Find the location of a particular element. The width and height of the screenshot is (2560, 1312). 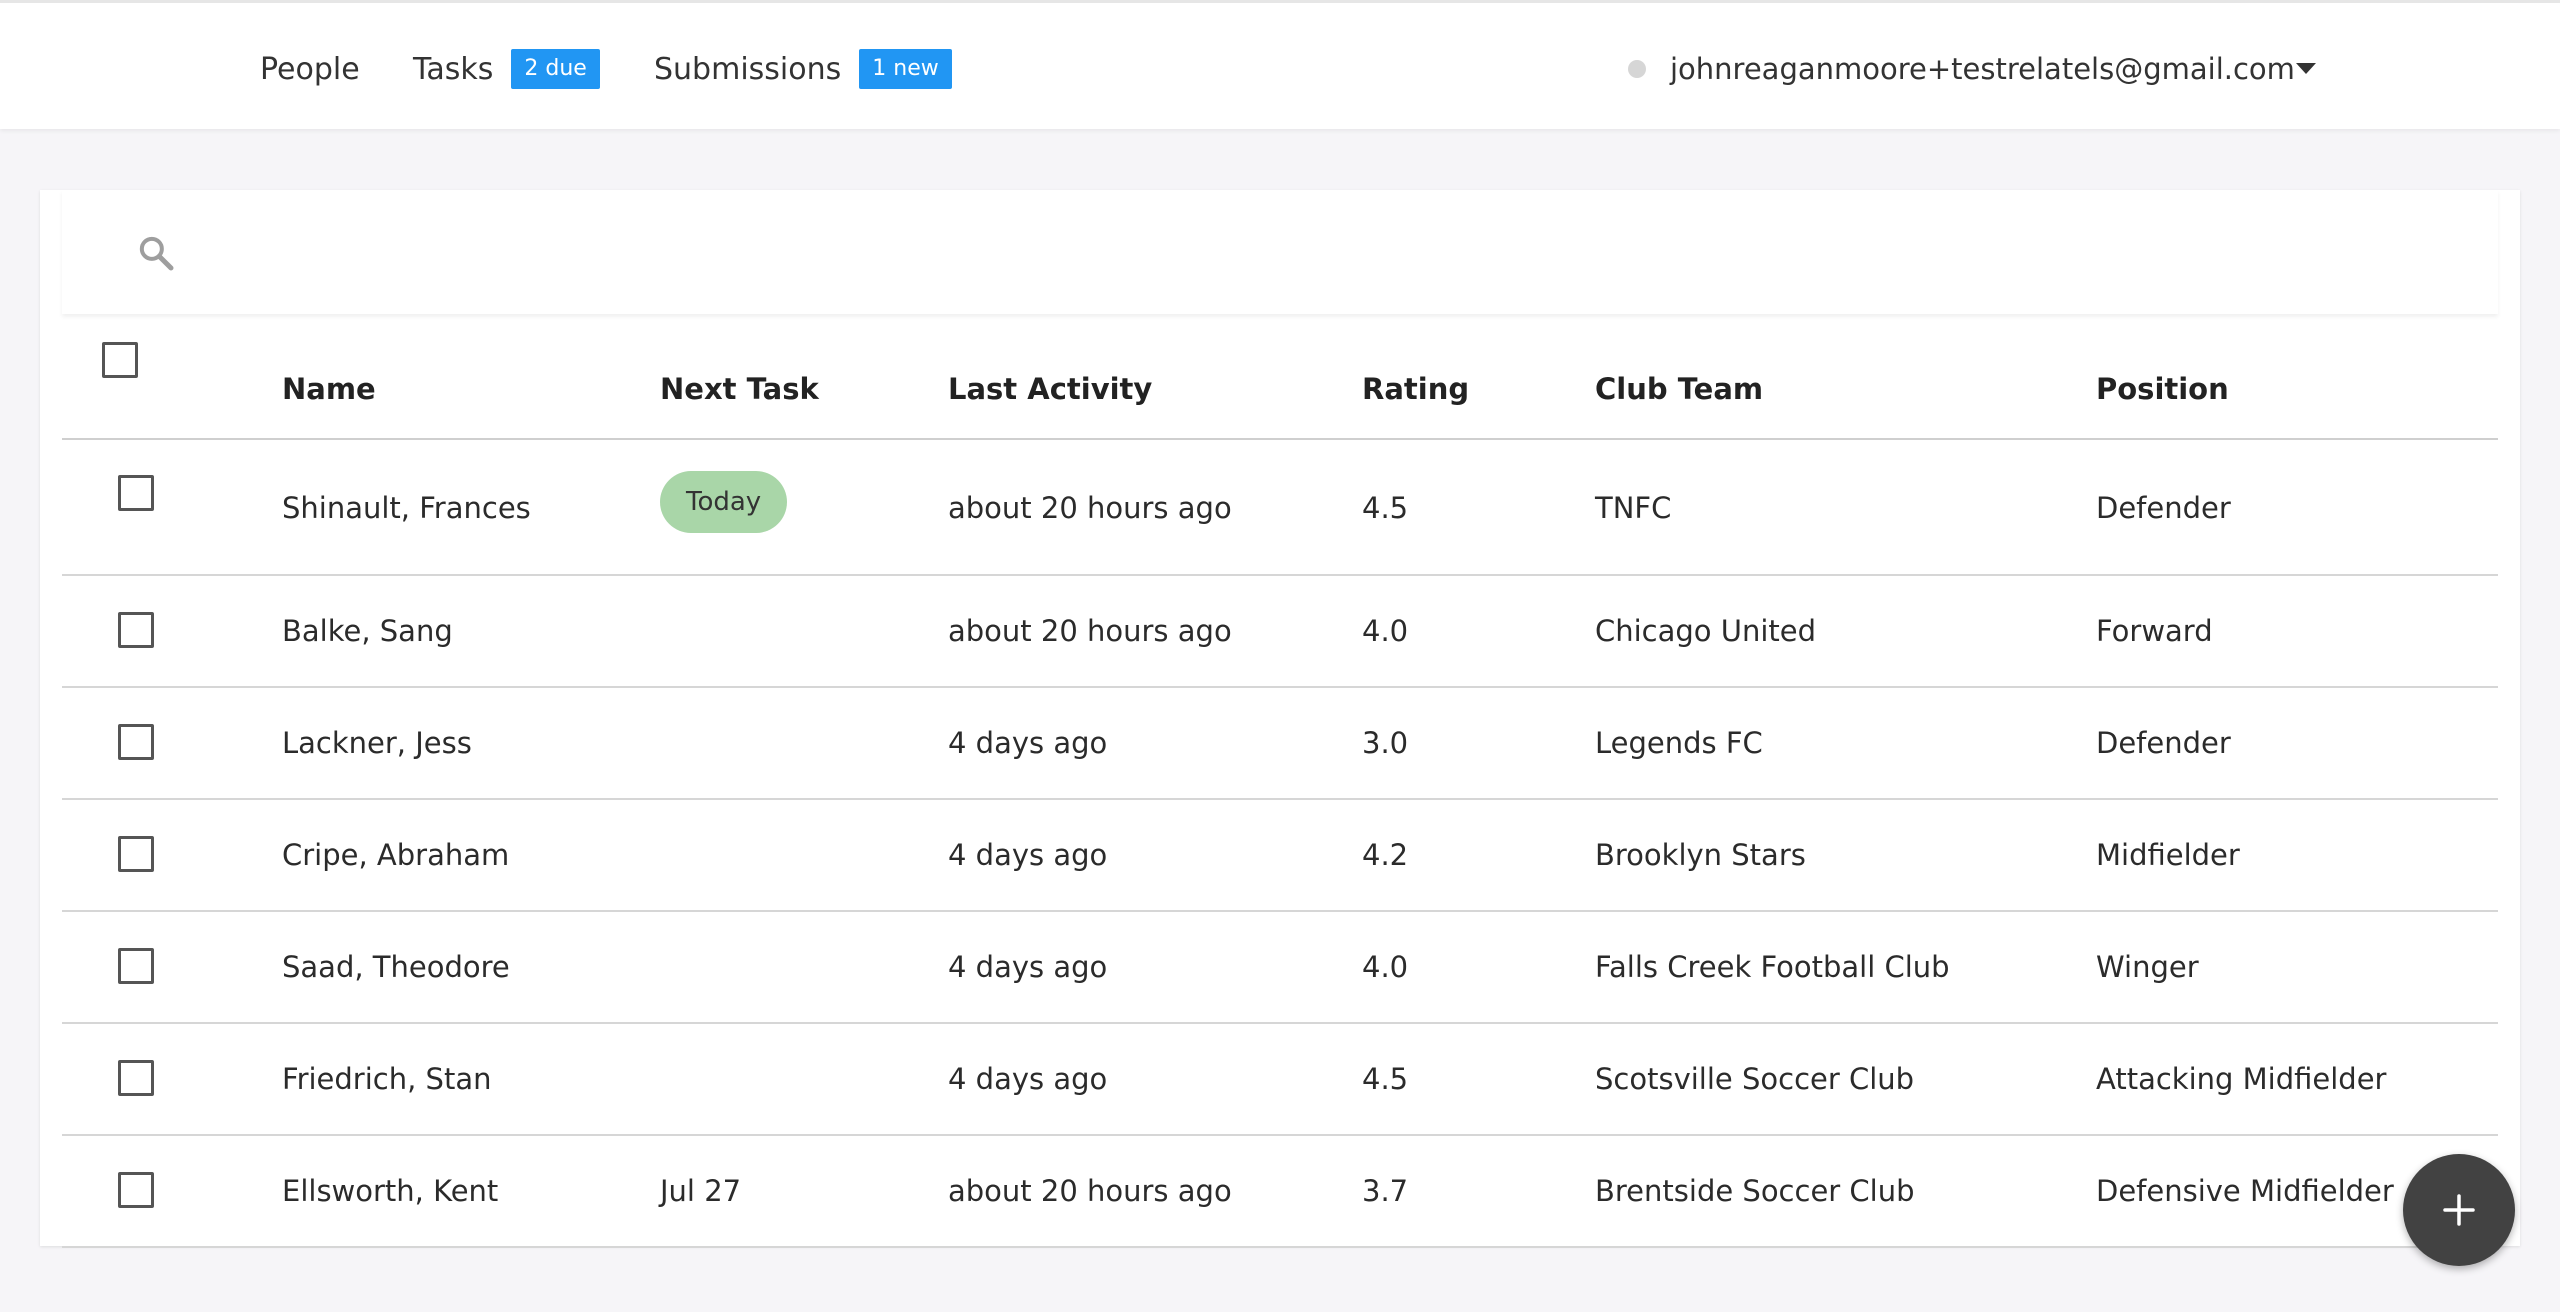

user-menu: johnreaganmoore+testrelatels@gmail.com is located at coordinates (1961, 69).